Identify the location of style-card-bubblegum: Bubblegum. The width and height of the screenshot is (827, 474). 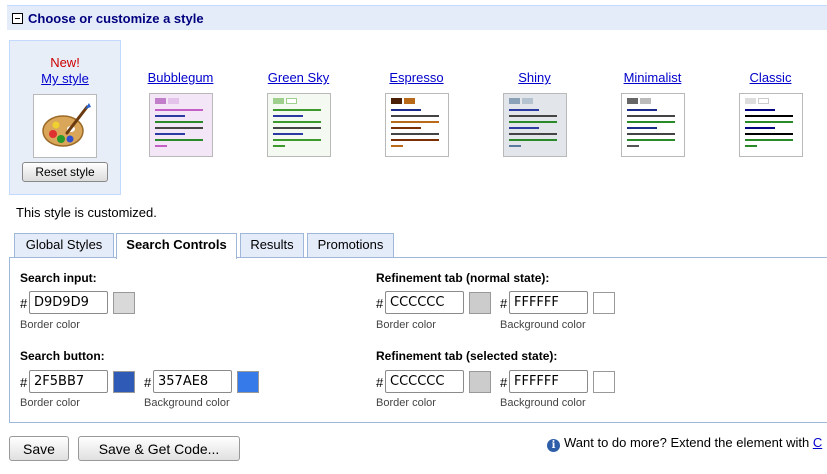
(180, 117).